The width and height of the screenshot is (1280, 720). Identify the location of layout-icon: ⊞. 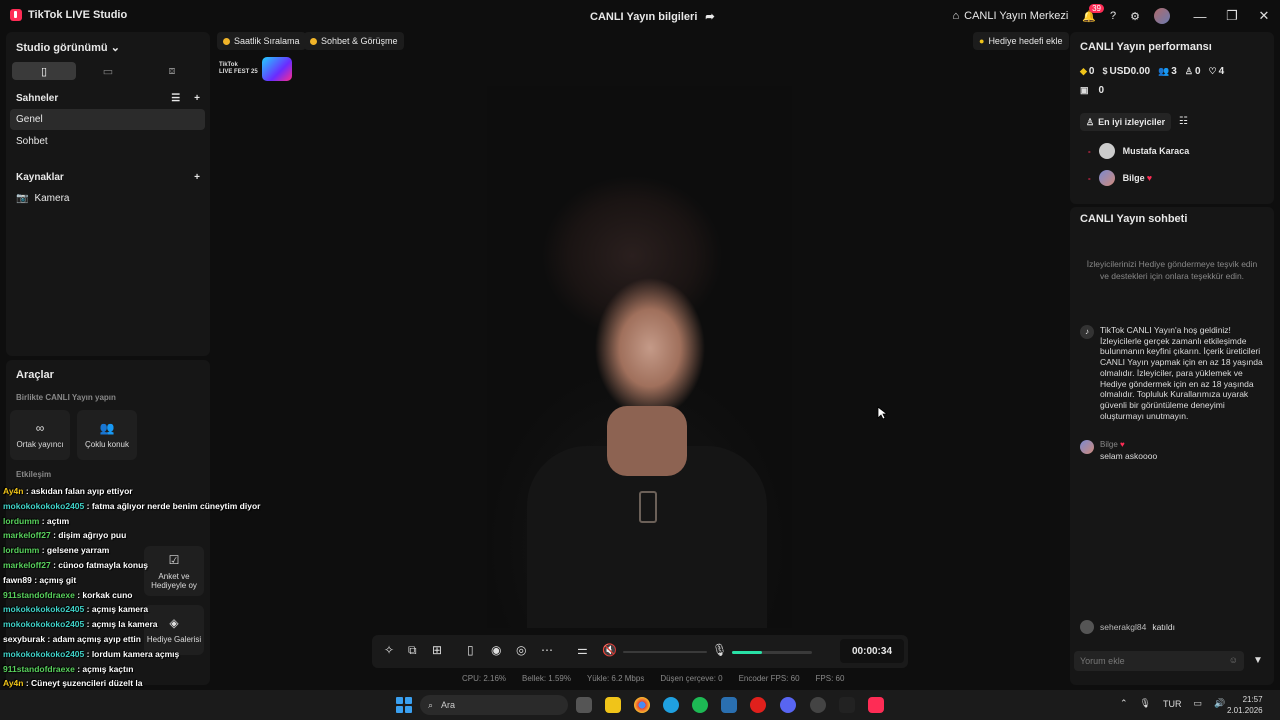
(437, 650).